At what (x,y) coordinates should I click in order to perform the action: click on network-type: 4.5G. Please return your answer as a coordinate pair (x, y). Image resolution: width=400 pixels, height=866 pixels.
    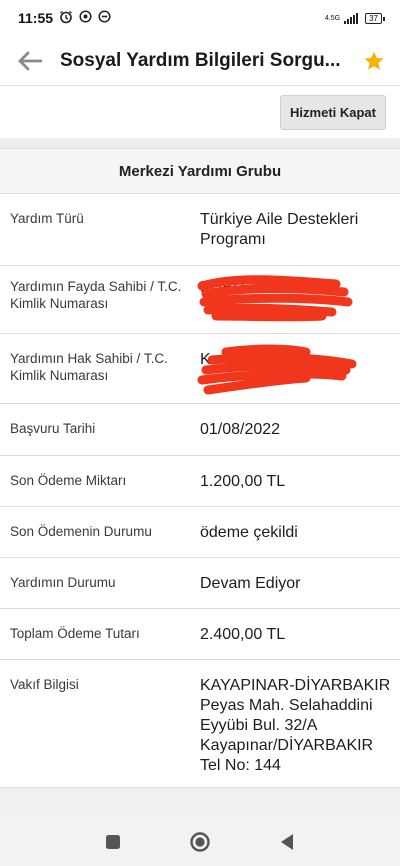
    Looking at the image, I should click on (332, 18).